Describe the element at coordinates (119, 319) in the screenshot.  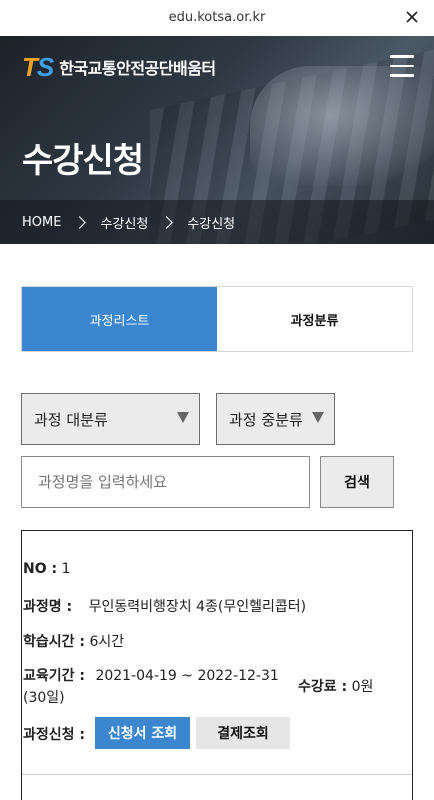
I see `tab-course-list: 과정리스트` at that location.